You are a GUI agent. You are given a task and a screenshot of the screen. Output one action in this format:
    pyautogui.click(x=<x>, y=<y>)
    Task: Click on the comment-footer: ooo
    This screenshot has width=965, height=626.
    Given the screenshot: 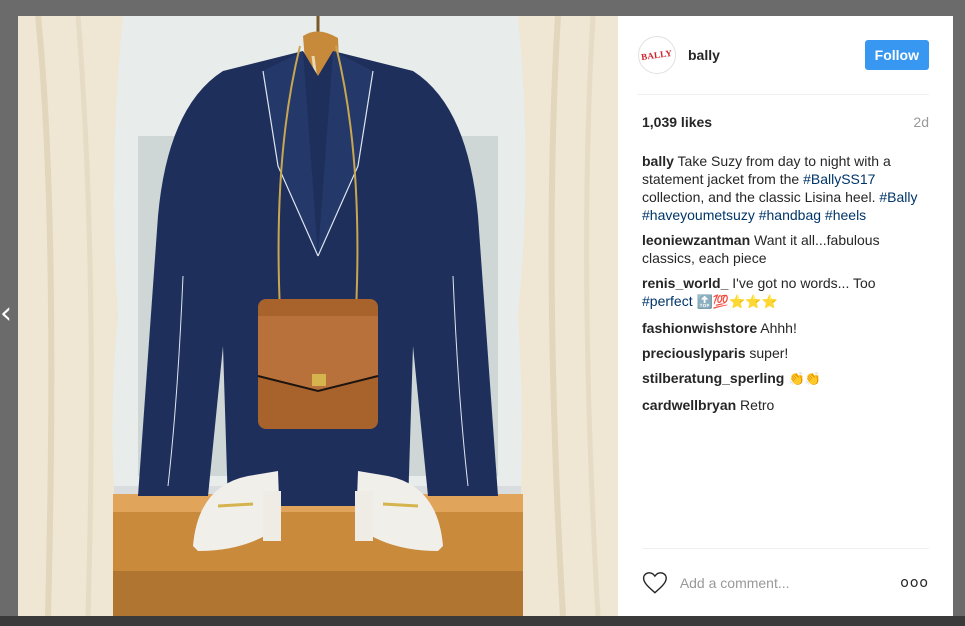 What is the action you would take?
    pyautogui.click(x=785, y=582)
    